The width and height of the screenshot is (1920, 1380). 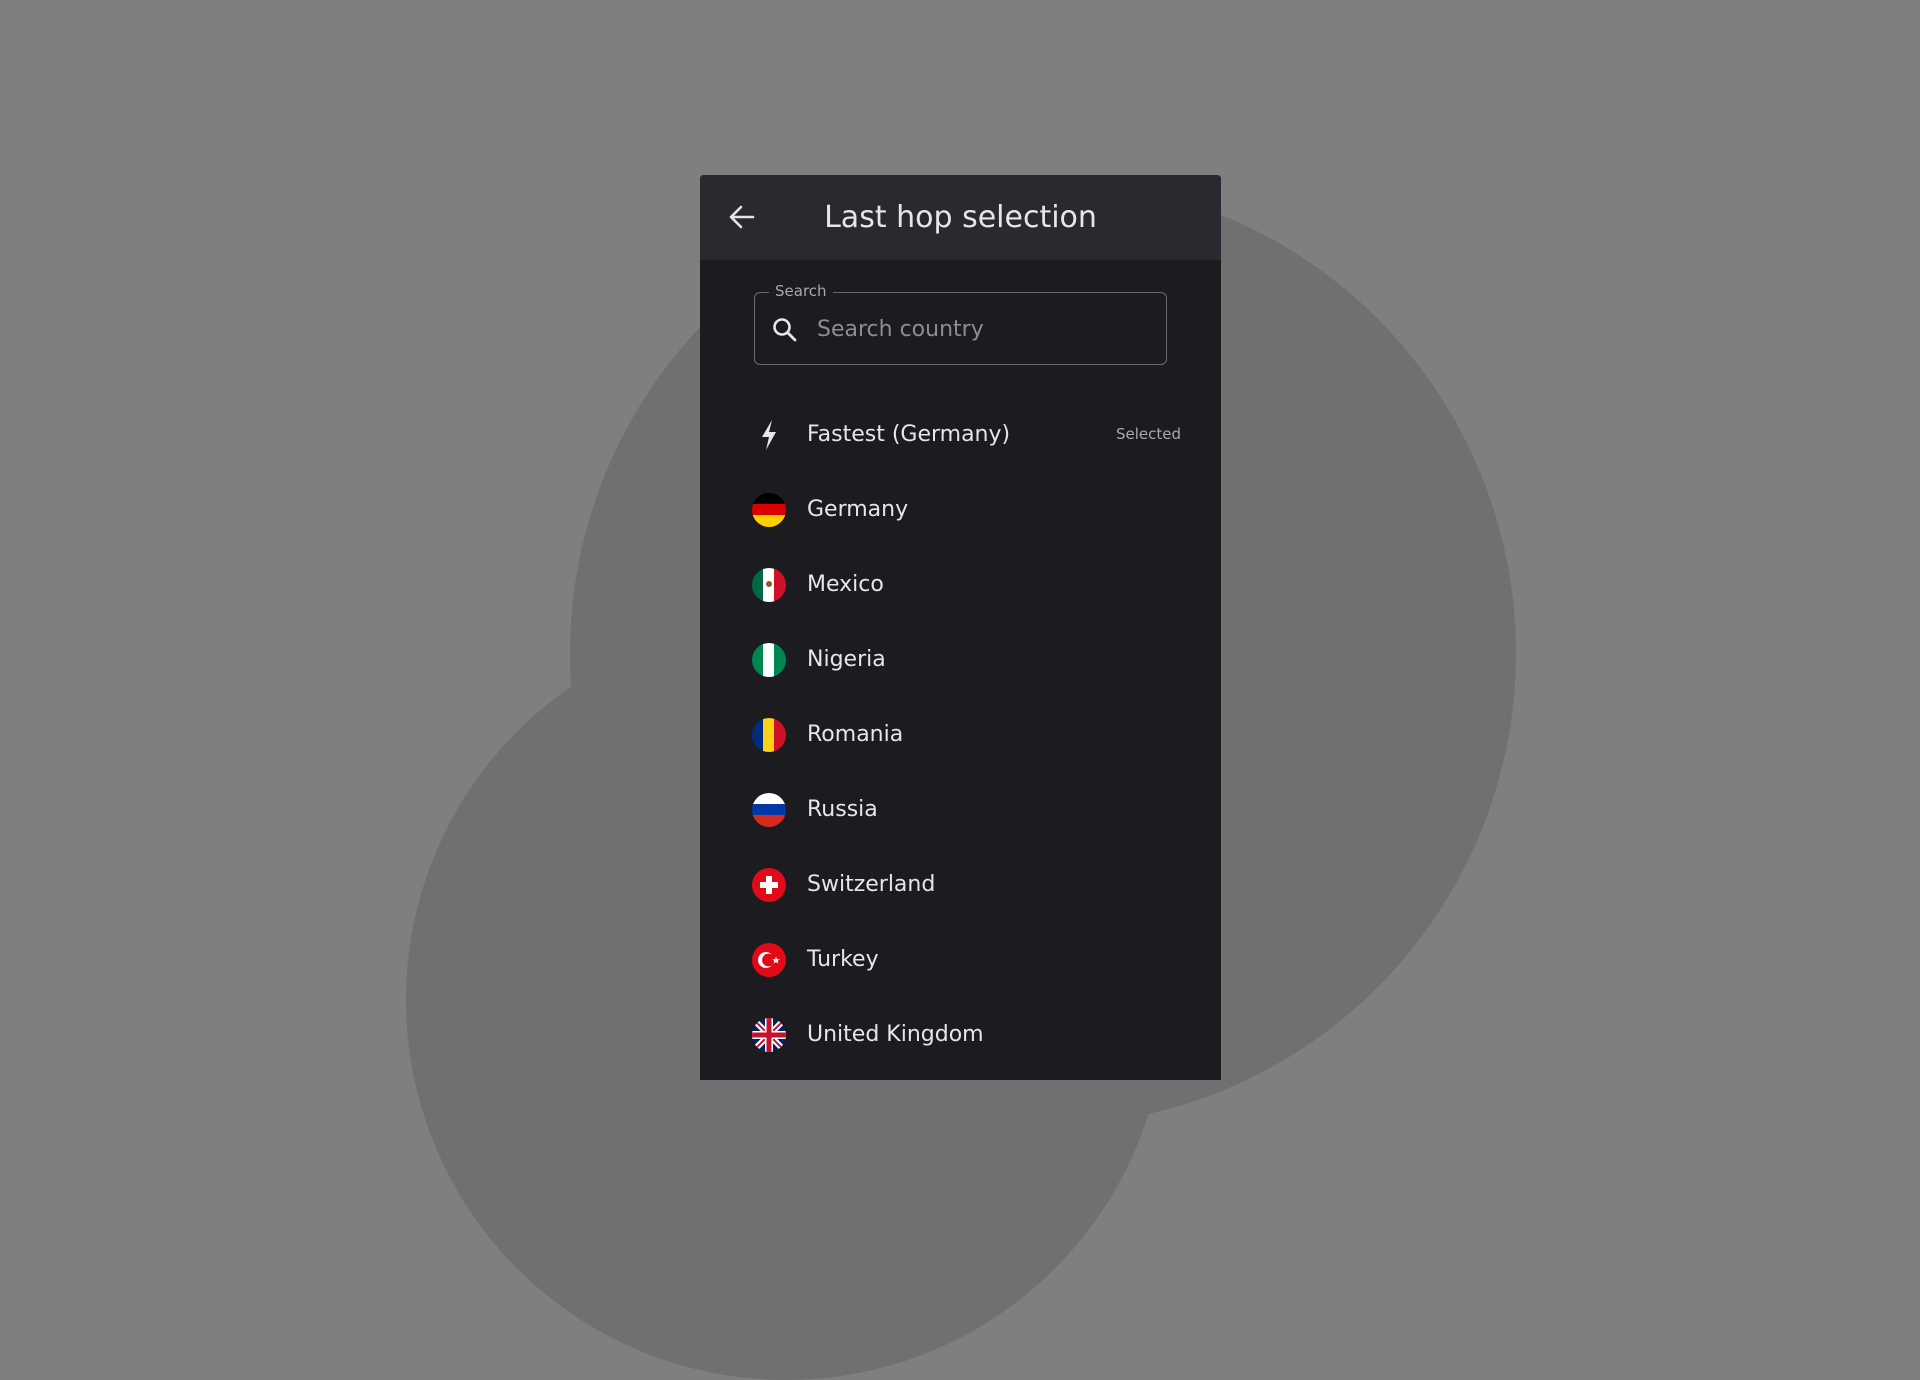 What do you see at coordinates (987, 329) in the screenshot?
I see `search-input` at bounding box center [987, 329].